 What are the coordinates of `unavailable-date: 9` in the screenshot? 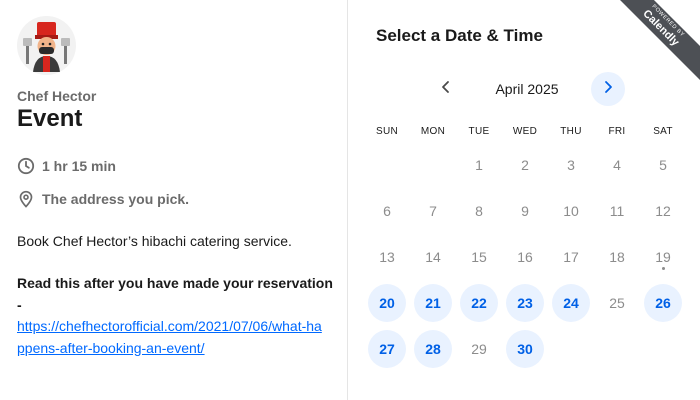 It's located at (525, 211).